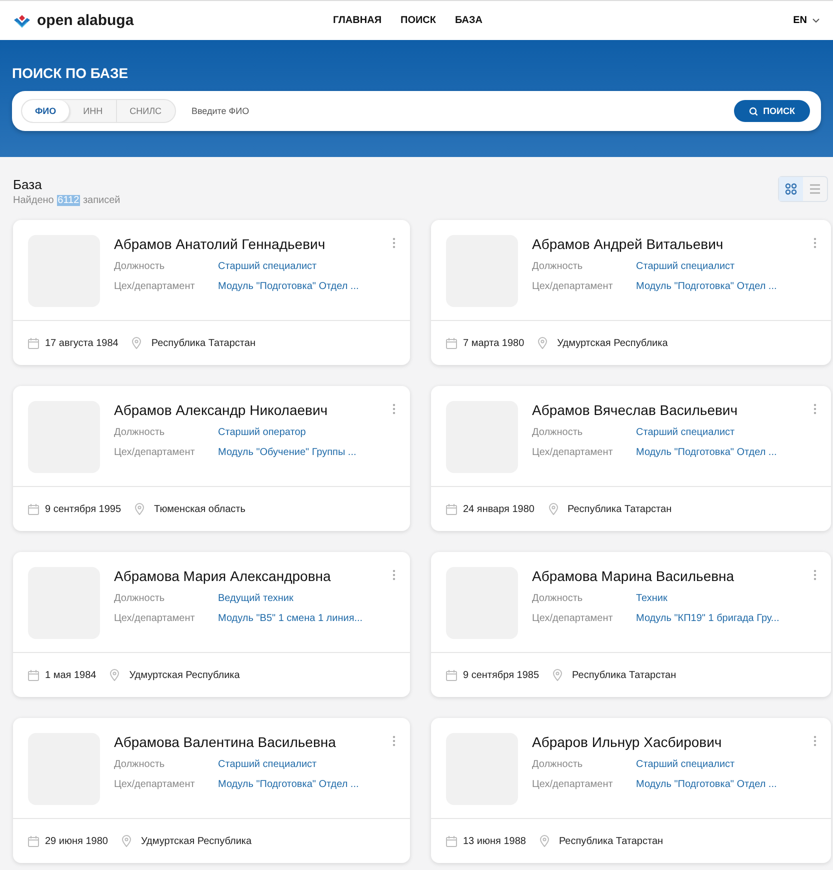 The width and height of the screenshot is (833, 870). What do you see at coordinates (357, 20) in the screenshot?
I see `nav-link: ГЛАВНАЯ` at bounding box center [357, 20].